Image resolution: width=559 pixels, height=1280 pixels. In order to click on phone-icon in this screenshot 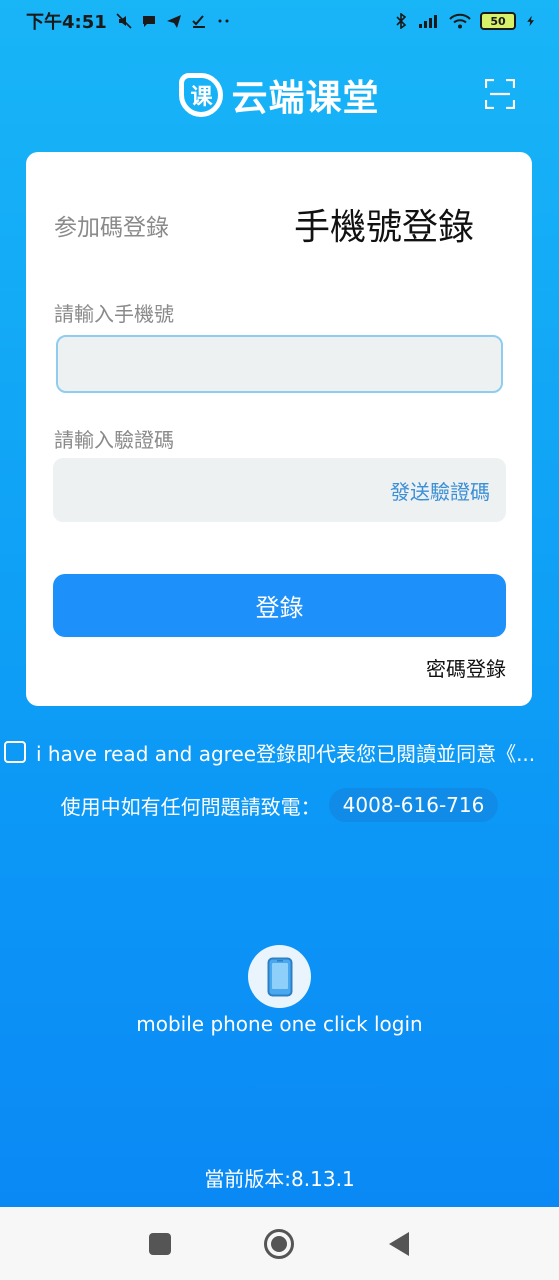, I will do `click(279, 976)`.